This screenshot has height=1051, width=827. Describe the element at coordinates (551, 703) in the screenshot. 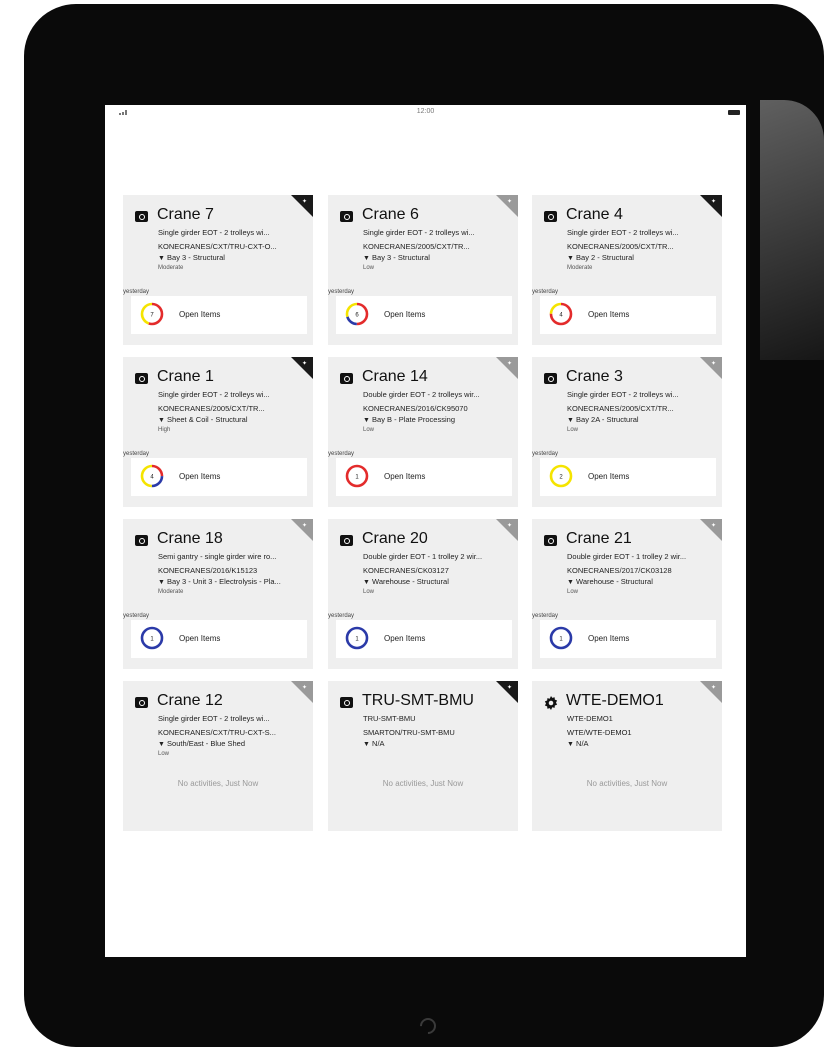

I see `gear-icon` at that location.